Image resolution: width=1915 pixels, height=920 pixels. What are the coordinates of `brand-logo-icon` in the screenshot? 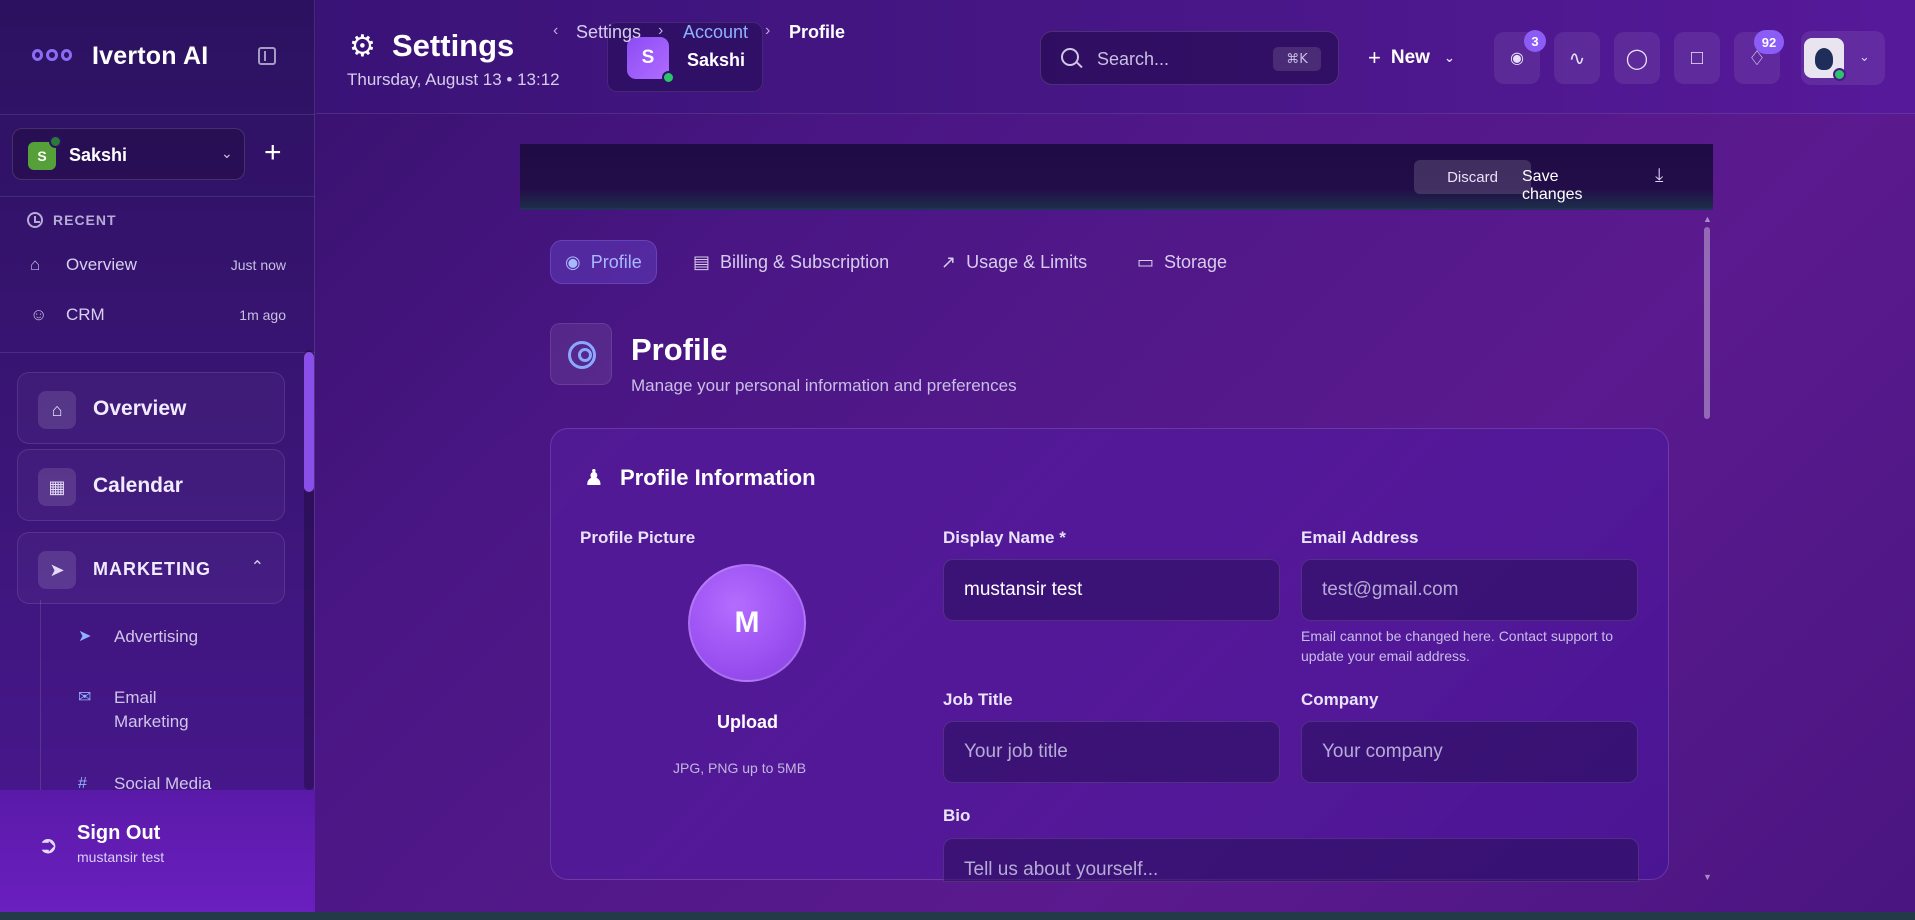 It's located at (52, 55).